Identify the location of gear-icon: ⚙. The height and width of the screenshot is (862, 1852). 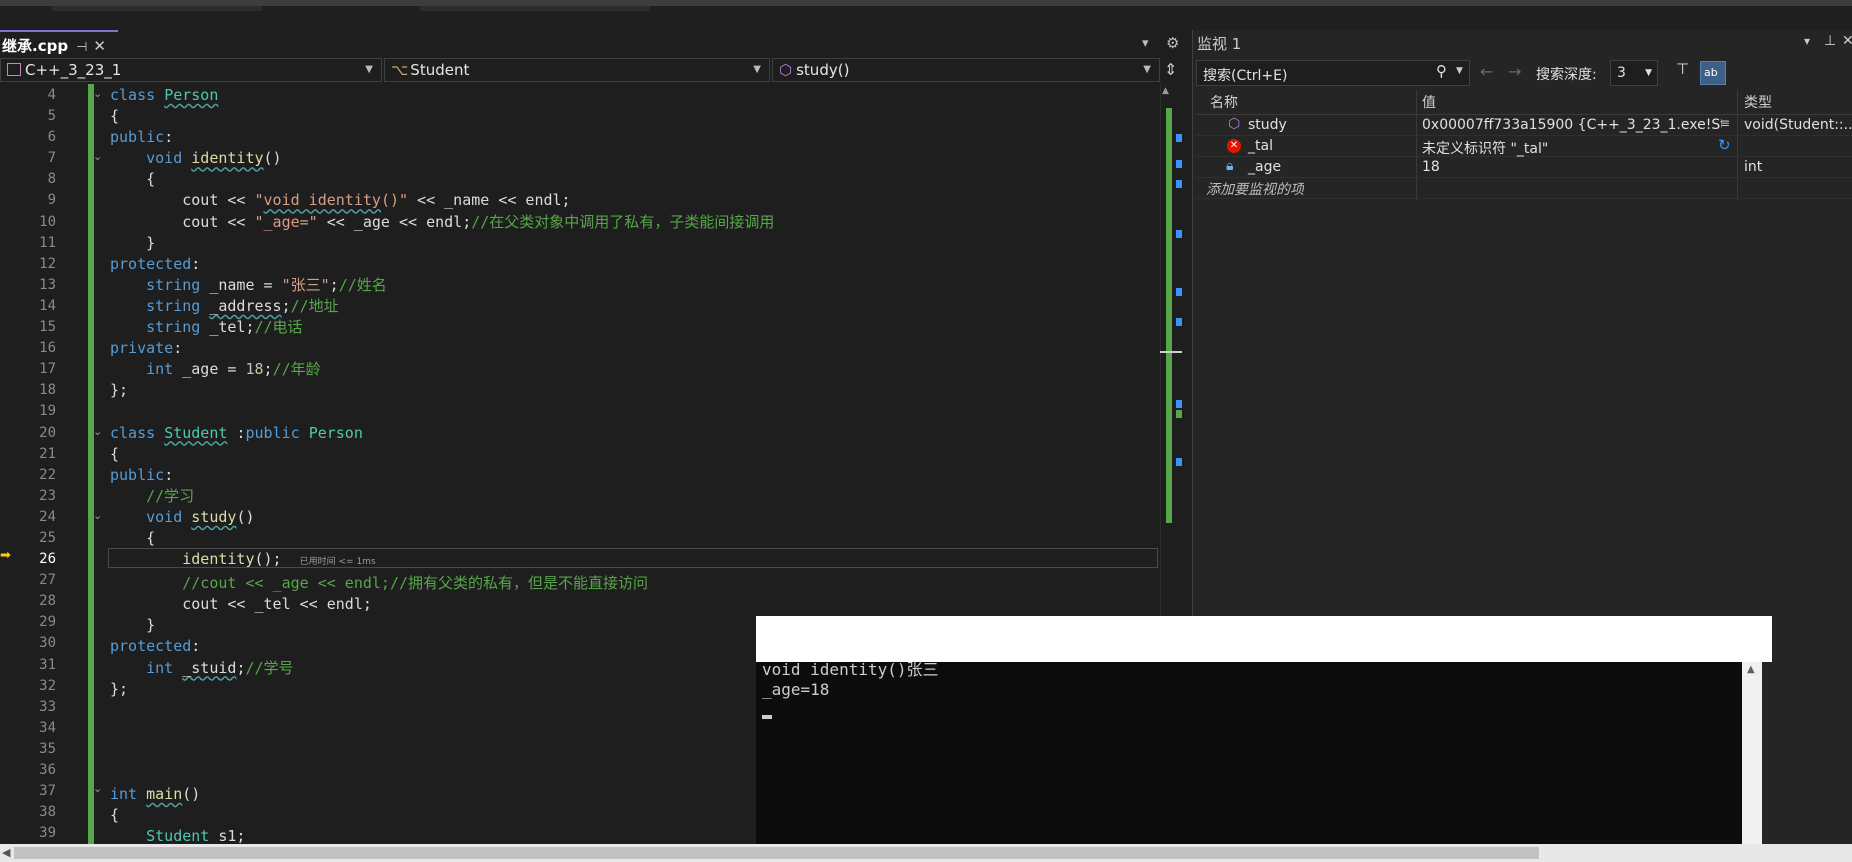
(1172, 43).